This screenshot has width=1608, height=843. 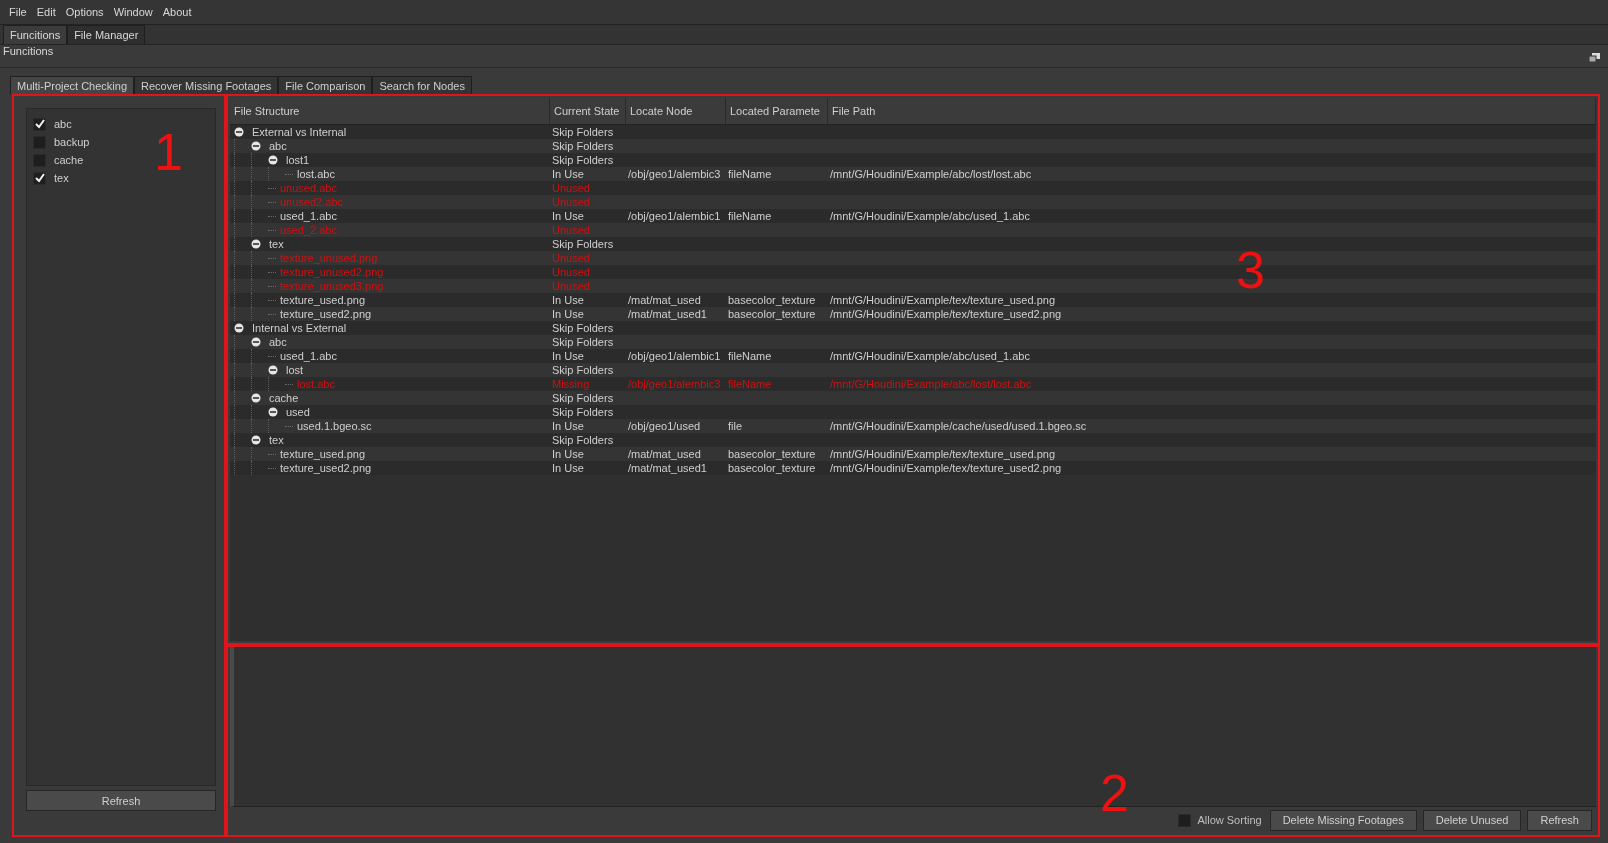 I want to click on tree-item: lost1, so click(x=298, y=160).